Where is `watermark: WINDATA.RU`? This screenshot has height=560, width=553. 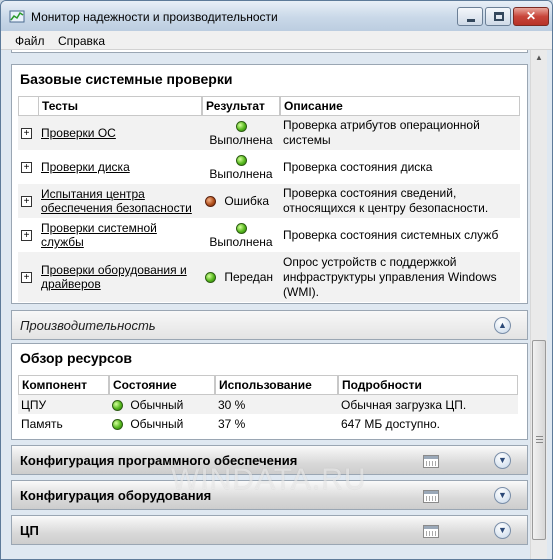
watermark: WINDATA.RU is located at coordinates (269, 479).